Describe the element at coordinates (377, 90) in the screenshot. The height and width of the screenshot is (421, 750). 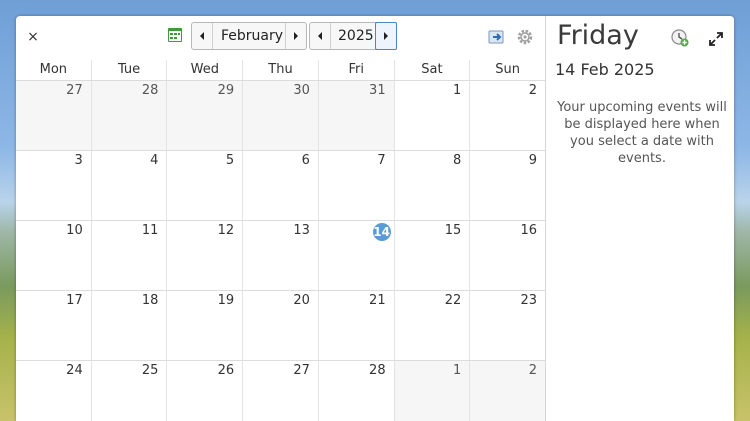
I see `day-number: 31` at that location.